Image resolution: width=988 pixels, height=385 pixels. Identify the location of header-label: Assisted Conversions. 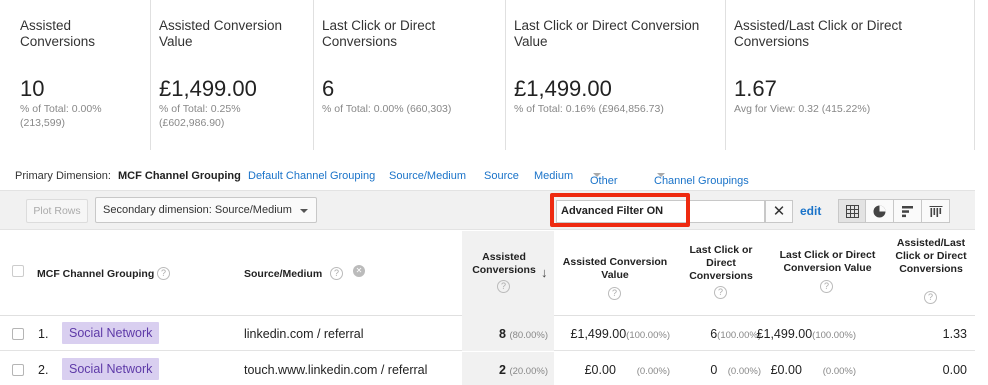
(504, 263).